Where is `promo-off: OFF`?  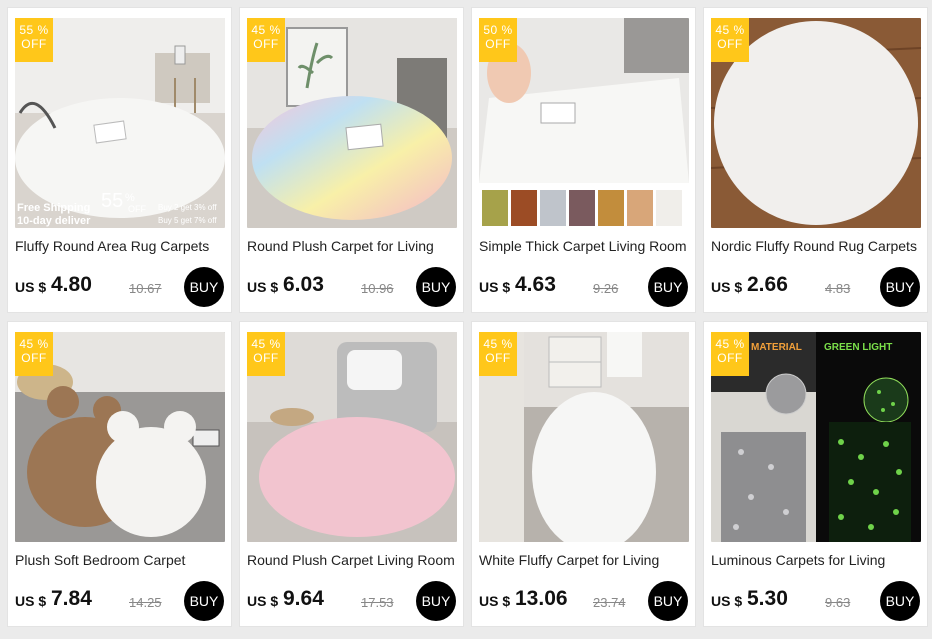 promo-off: OFF is located at coordinates (137, 209).